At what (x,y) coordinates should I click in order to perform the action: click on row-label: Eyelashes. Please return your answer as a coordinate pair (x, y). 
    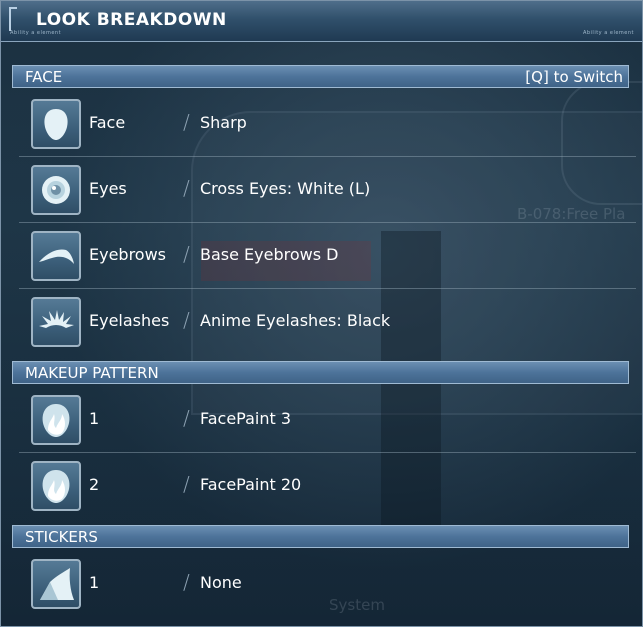
    Looking at the image, I should click on (129, 320).